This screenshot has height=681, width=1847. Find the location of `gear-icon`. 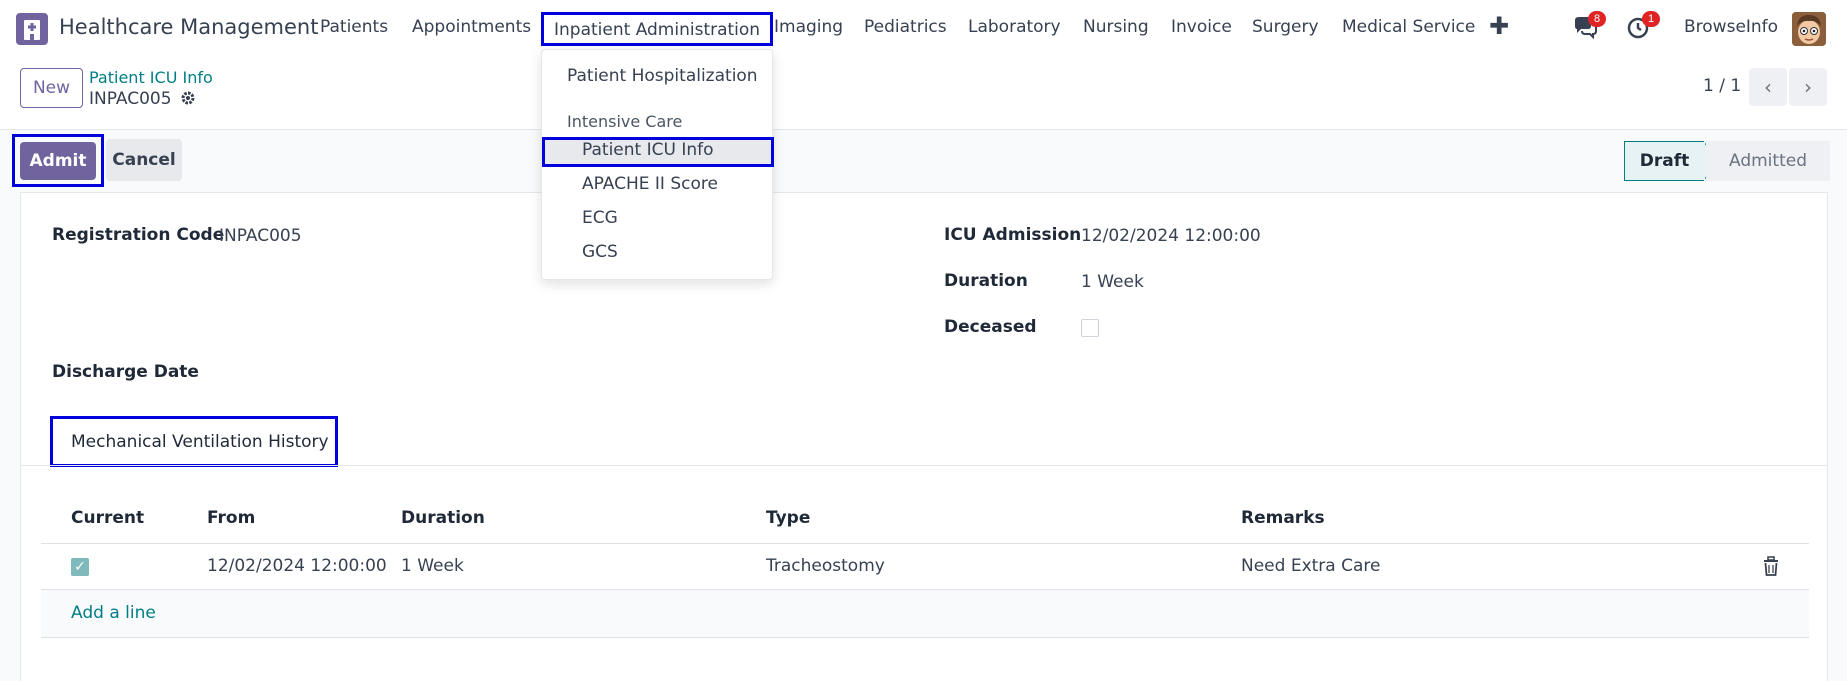

gear-icon is located at coordinates (188, 98).